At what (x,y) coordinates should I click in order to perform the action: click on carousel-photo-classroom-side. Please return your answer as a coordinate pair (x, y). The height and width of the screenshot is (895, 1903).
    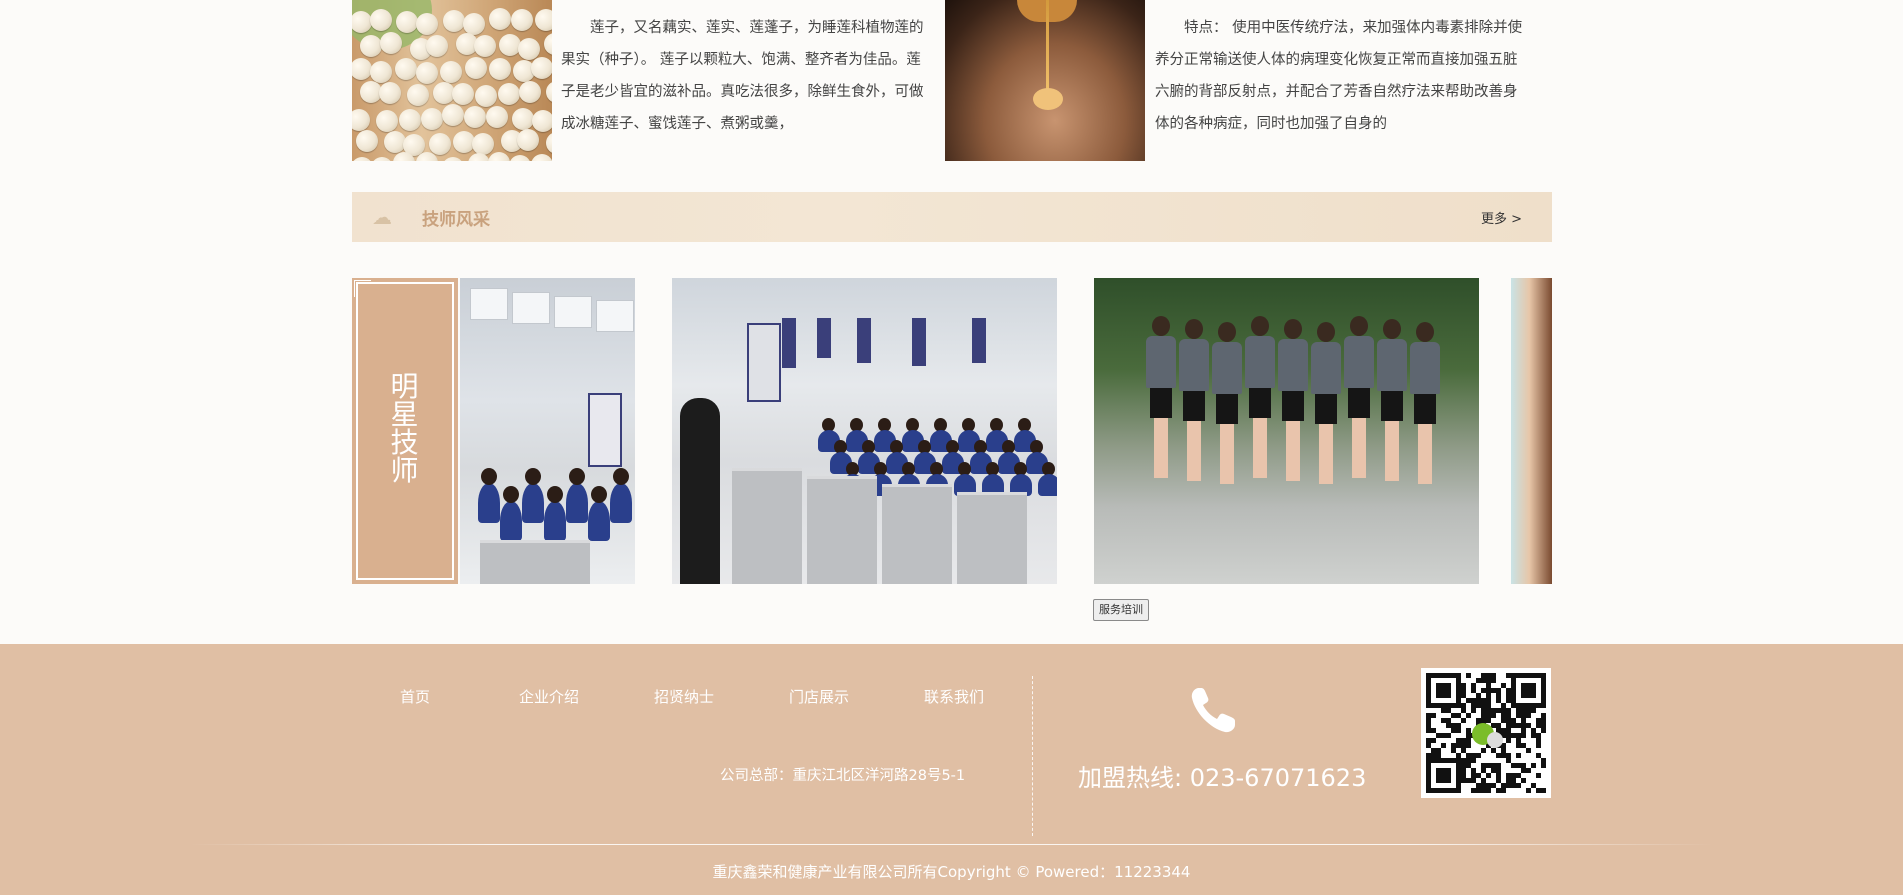
    Looking at the image, I should click on (547, 431).